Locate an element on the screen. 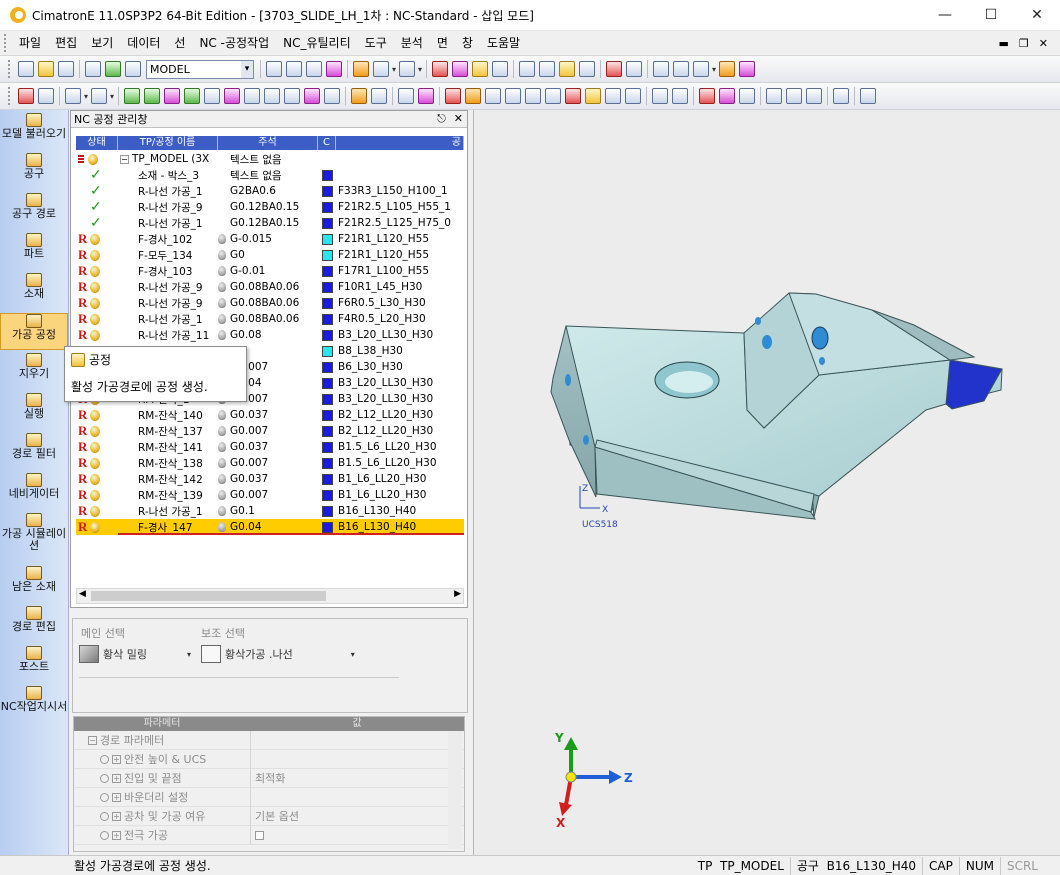  pan-icon is located at coordinates (334, 69).